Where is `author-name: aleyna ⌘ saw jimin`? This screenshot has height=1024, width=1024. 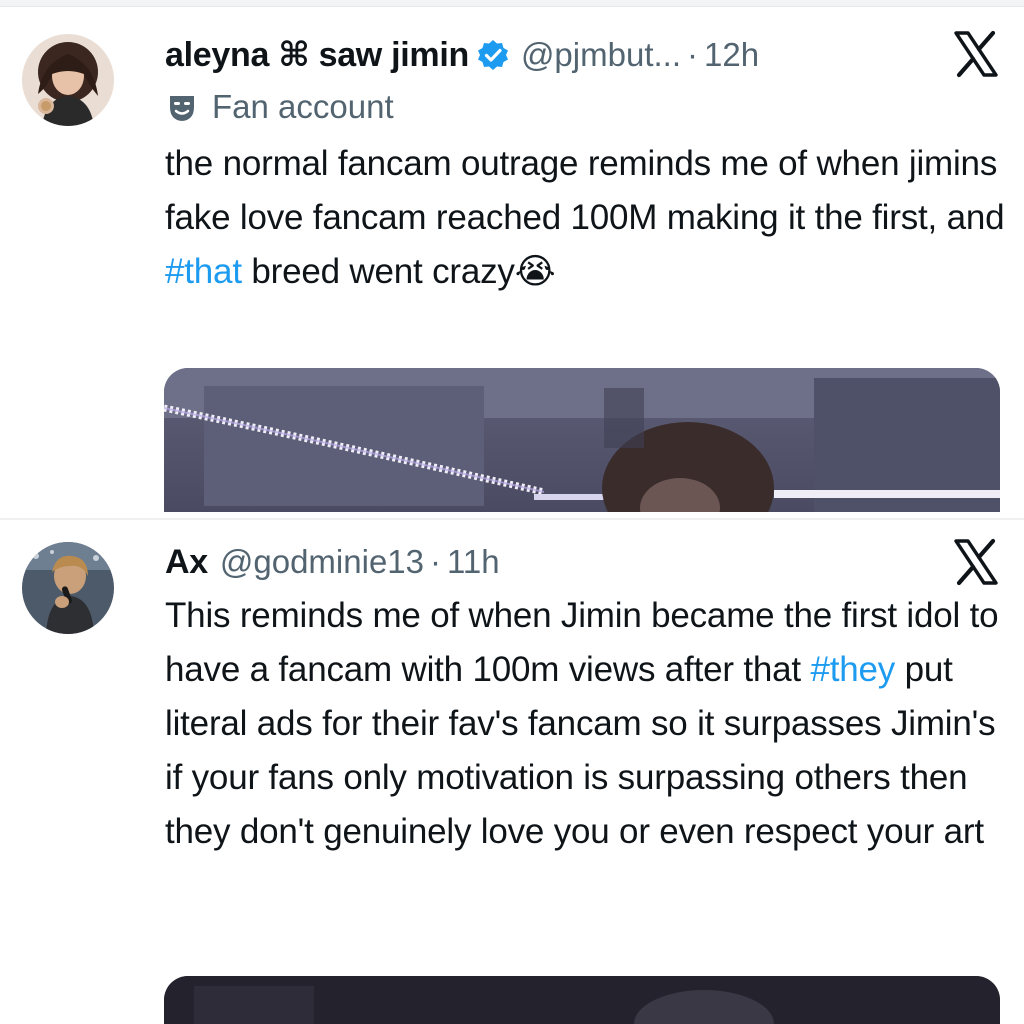 author-name: aleyna ⌘ saw jimin is located at coordinates (317, 55).